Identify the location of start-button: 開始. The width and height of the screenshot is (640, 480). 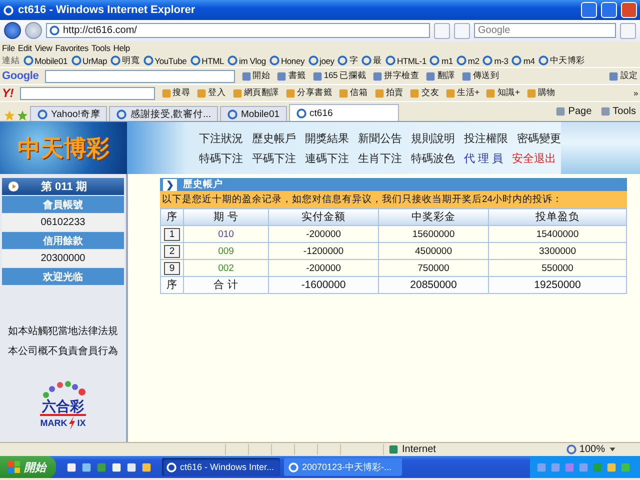
(28, 467).